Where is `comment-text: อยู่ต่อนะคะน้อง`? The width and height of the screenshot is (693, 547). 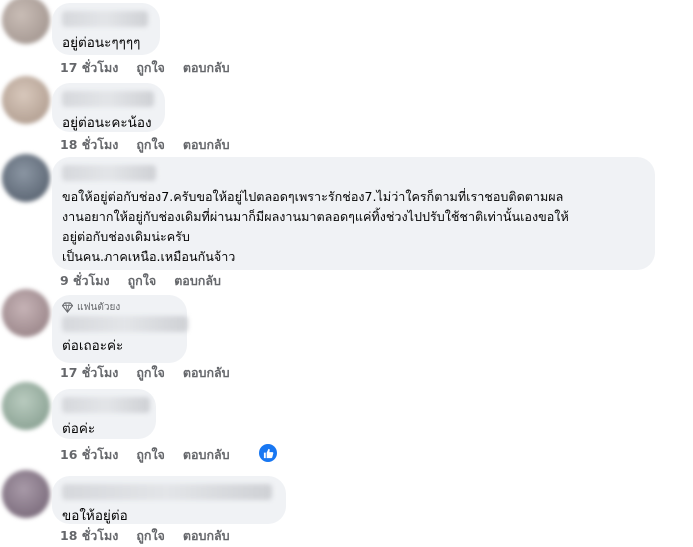 comment-text: อยู่ต่อนะคะน้อง is located at coordinates (107, 123).